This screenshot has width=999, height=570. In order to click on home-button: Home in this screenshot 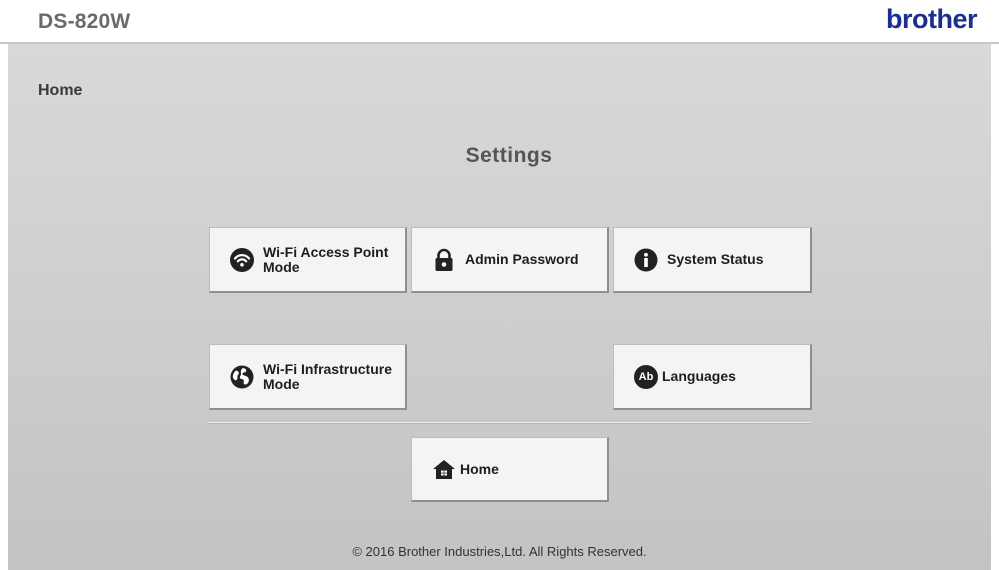, I will do `click(510, 469)`.